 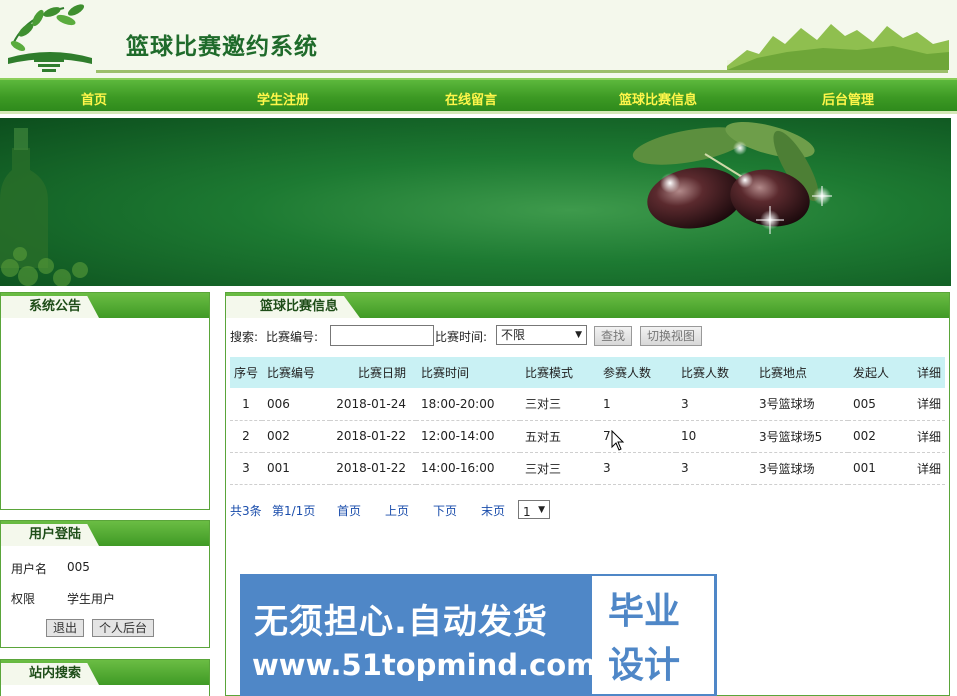 What do you see at coordinates (559, 372) in the screenshot?
I see `col-header-match-mode: 比赛模式` at bounding box center [559, 372].